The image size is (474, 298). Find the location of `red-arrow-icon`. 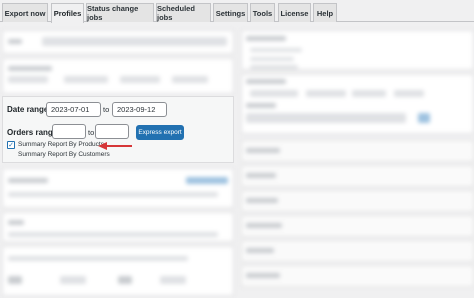

red-arrow-icon is located at coordinates (115, 146).